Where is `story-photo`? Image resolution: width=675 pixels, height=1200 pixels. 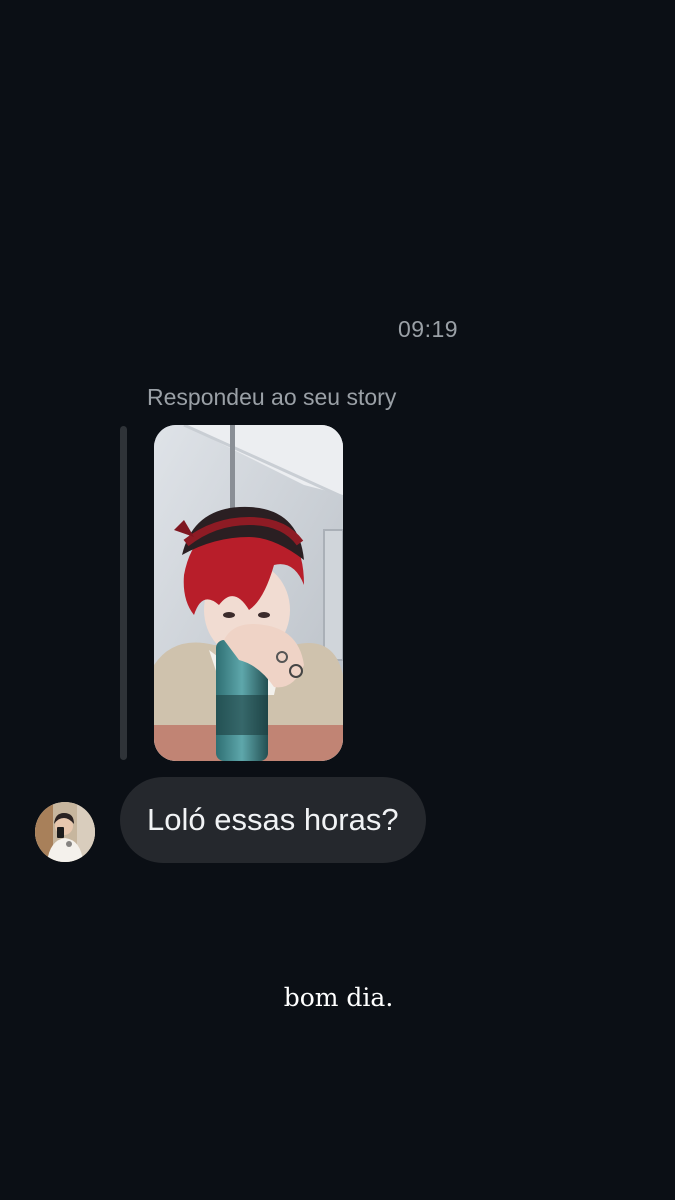 story-photo is located at coordinates (248, 593).